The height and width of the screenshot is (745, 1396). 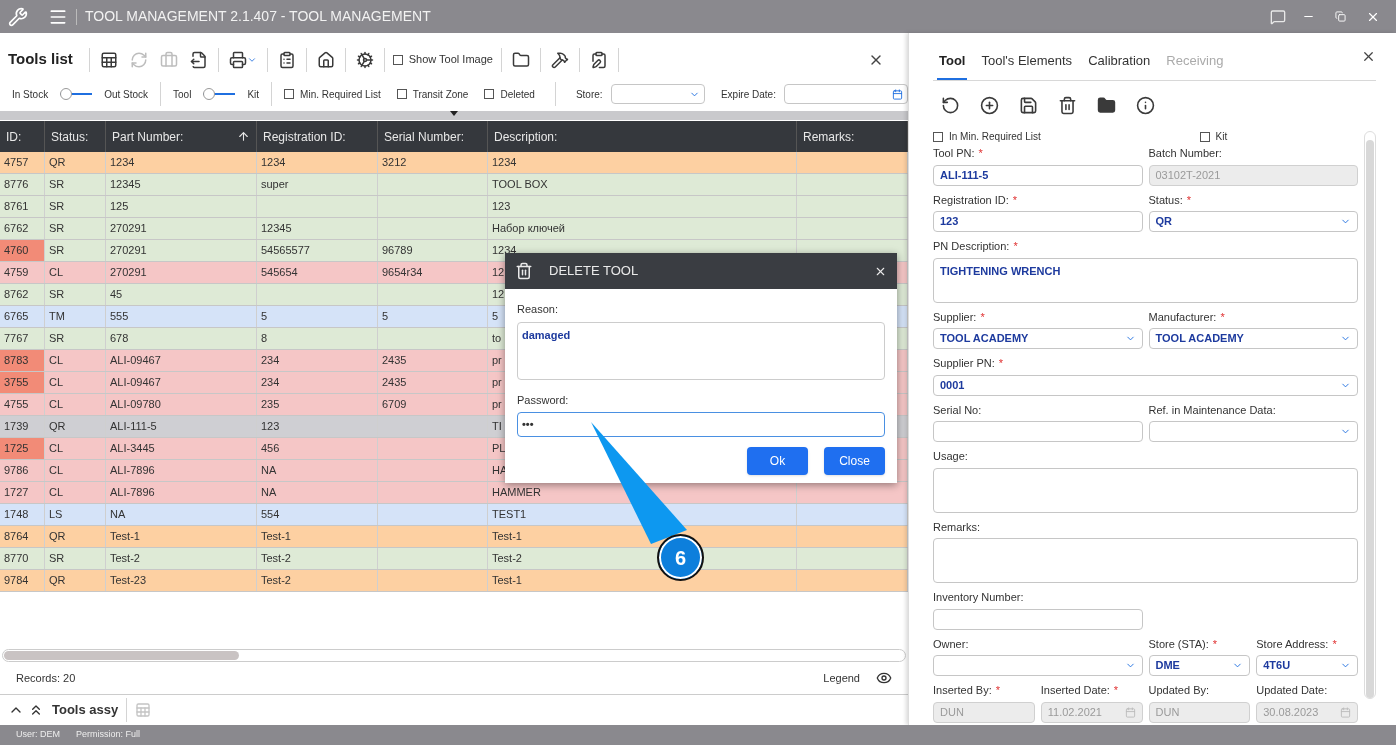 What do you see at coordinates (22, 294) in the screenshot?
I see `table-cell: 8762` at bounding box center [22, 294].